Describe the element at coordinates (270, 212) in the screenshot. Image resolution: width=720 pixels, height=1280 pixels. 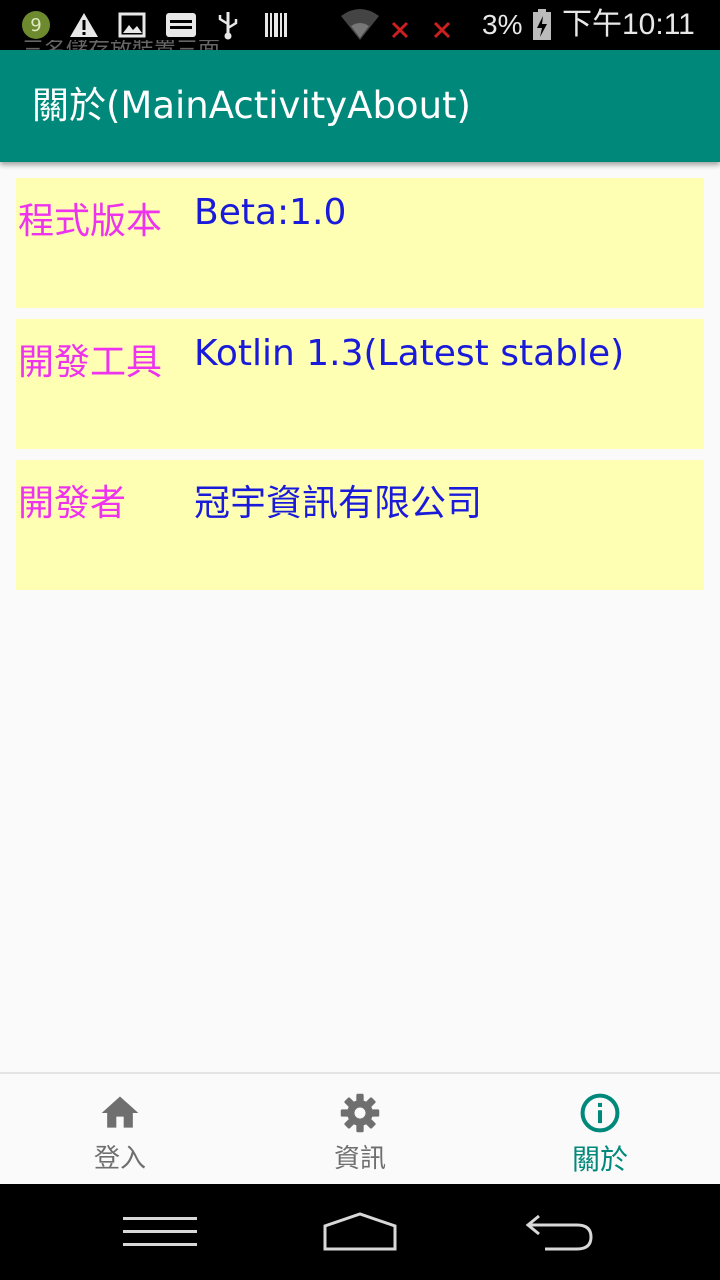
I see `version-value: Beta:1.0` at that location.